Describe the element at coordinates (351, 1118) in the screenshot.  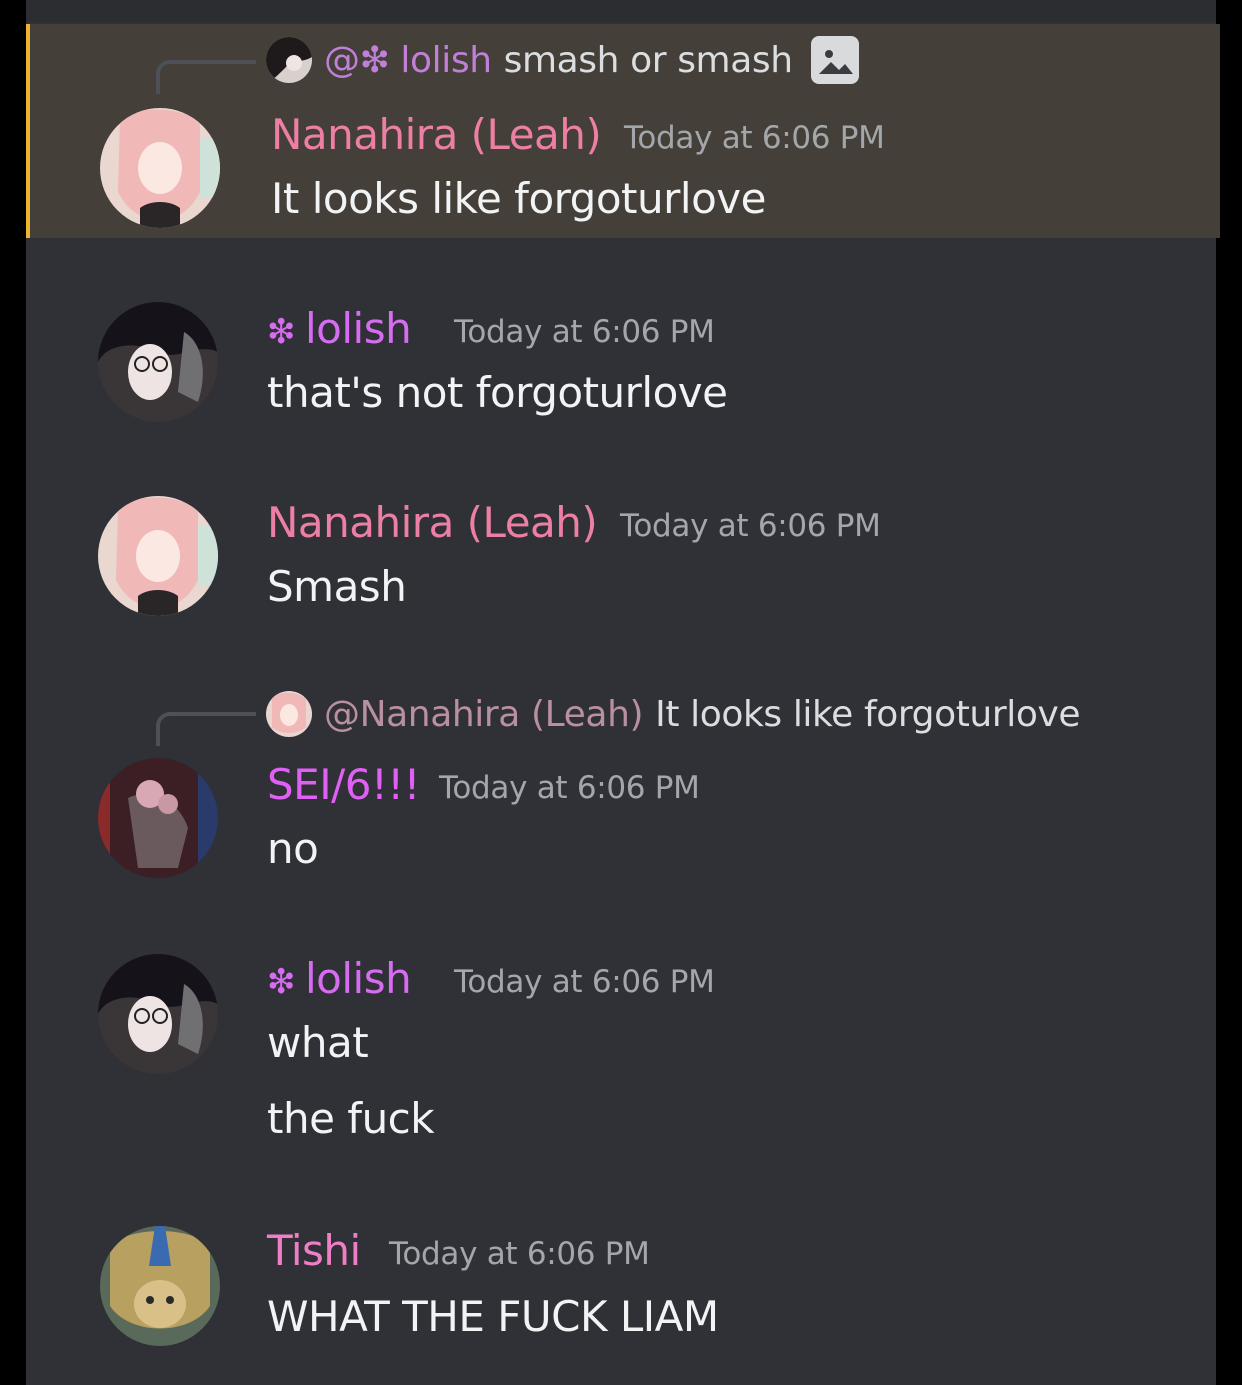
I see `message-text: the fuck` at that location.